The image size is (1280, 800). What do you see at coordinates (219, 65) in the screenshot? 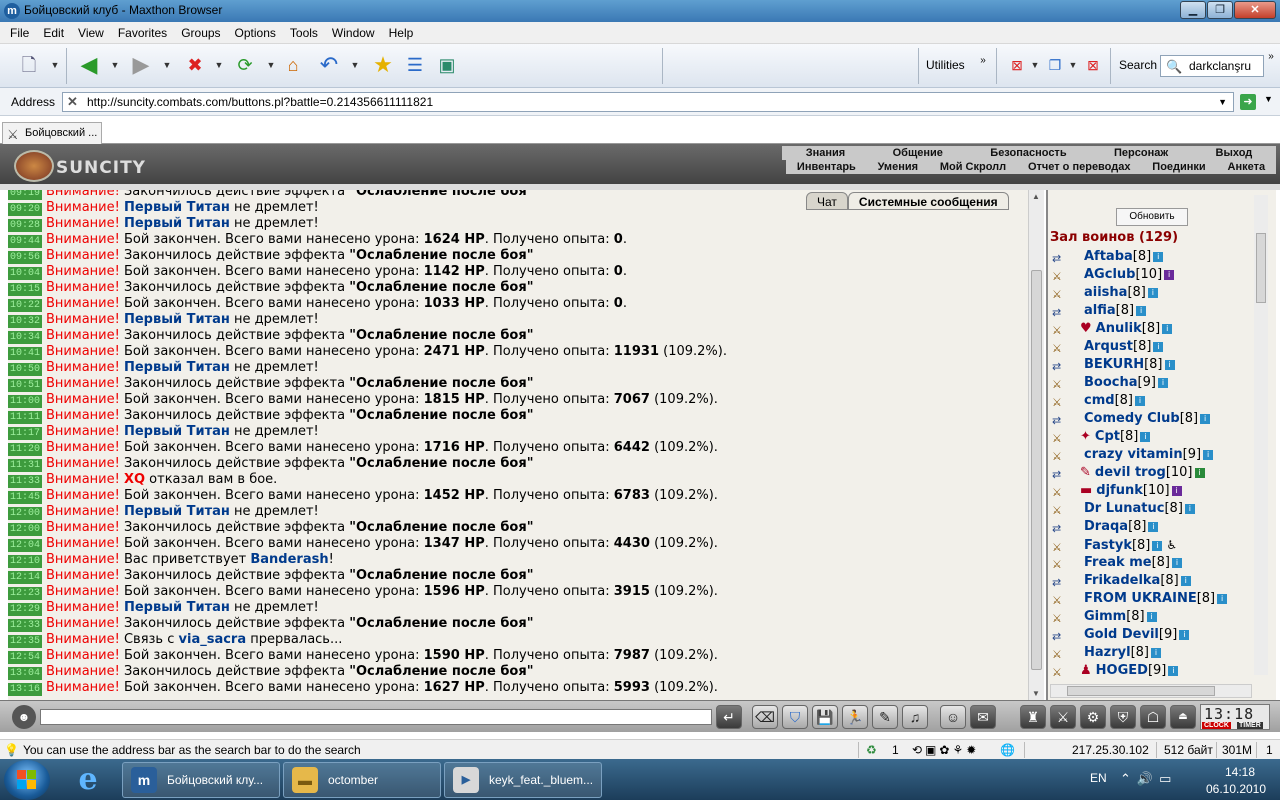
I see `stop-dropdown-icon: ▼` at bounding box center [219, 65].